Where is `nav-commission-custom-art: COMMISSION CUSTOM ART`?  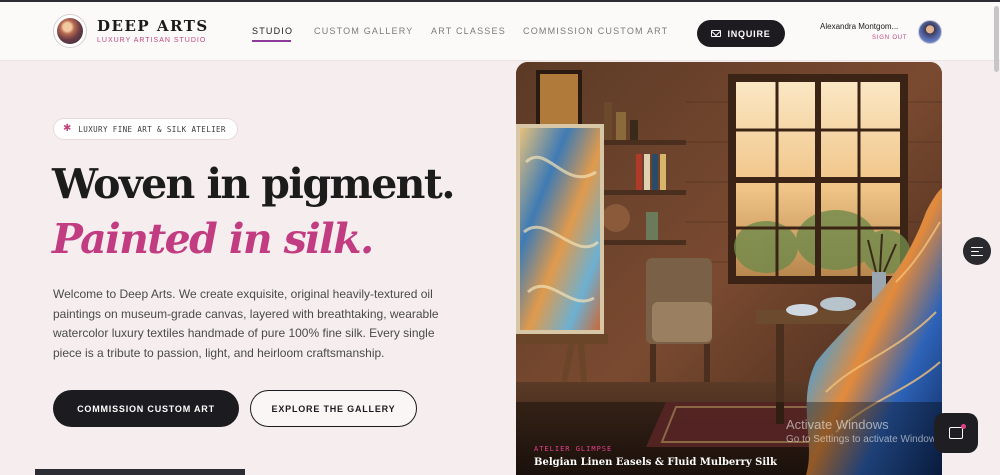 nav-commission-custom-art: COMMISSION CUSTOM ART is located at coordinates (595, 31).